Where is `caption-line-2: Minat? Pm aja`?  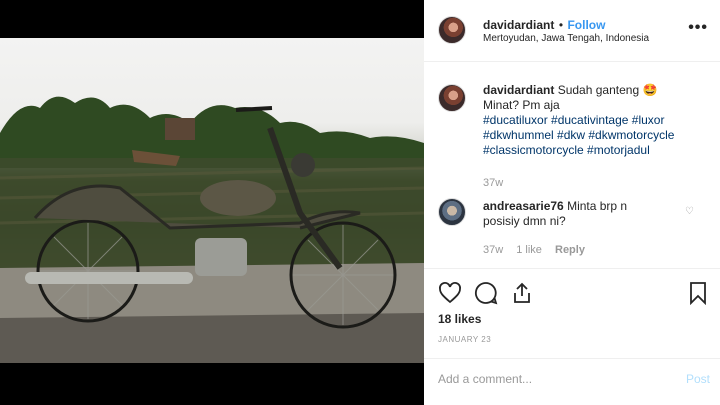
caption-line-2: Minat? Pm aja is located at coordinates (521, 105).